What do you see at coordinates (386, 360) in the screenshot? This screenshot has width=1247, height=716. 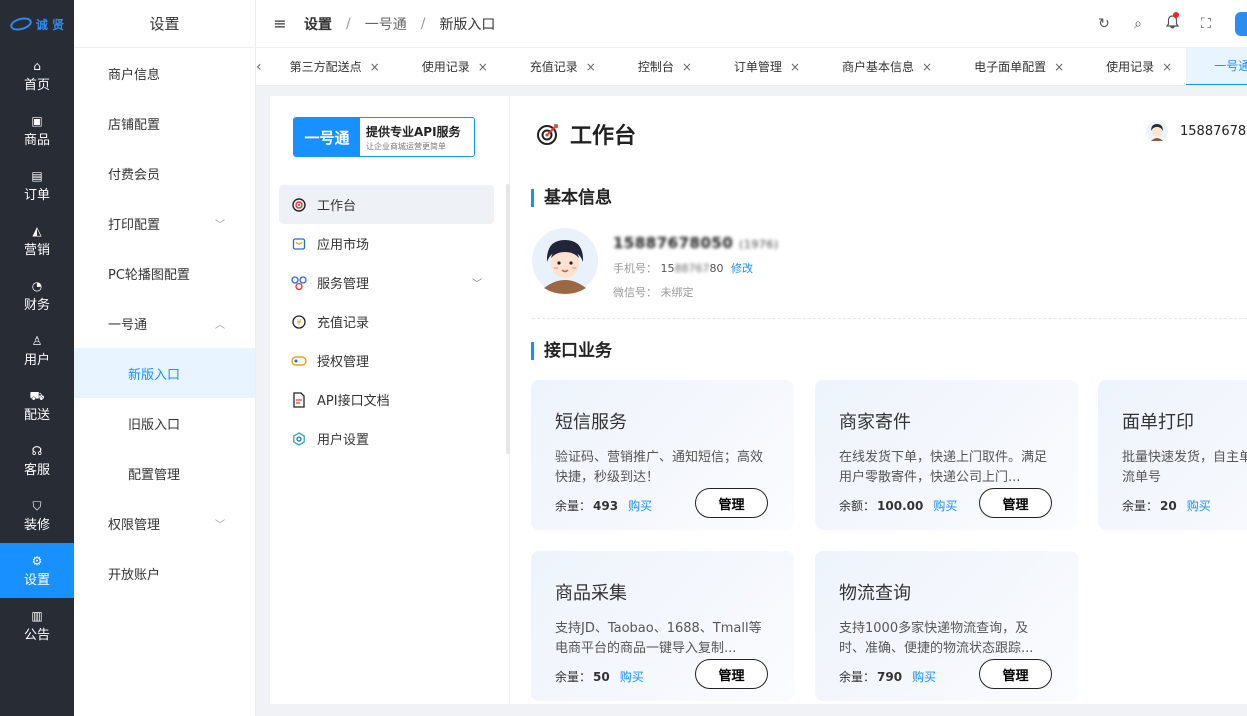 I see `inner-nav-item: 授权管理` at bounding box center [386, 360].